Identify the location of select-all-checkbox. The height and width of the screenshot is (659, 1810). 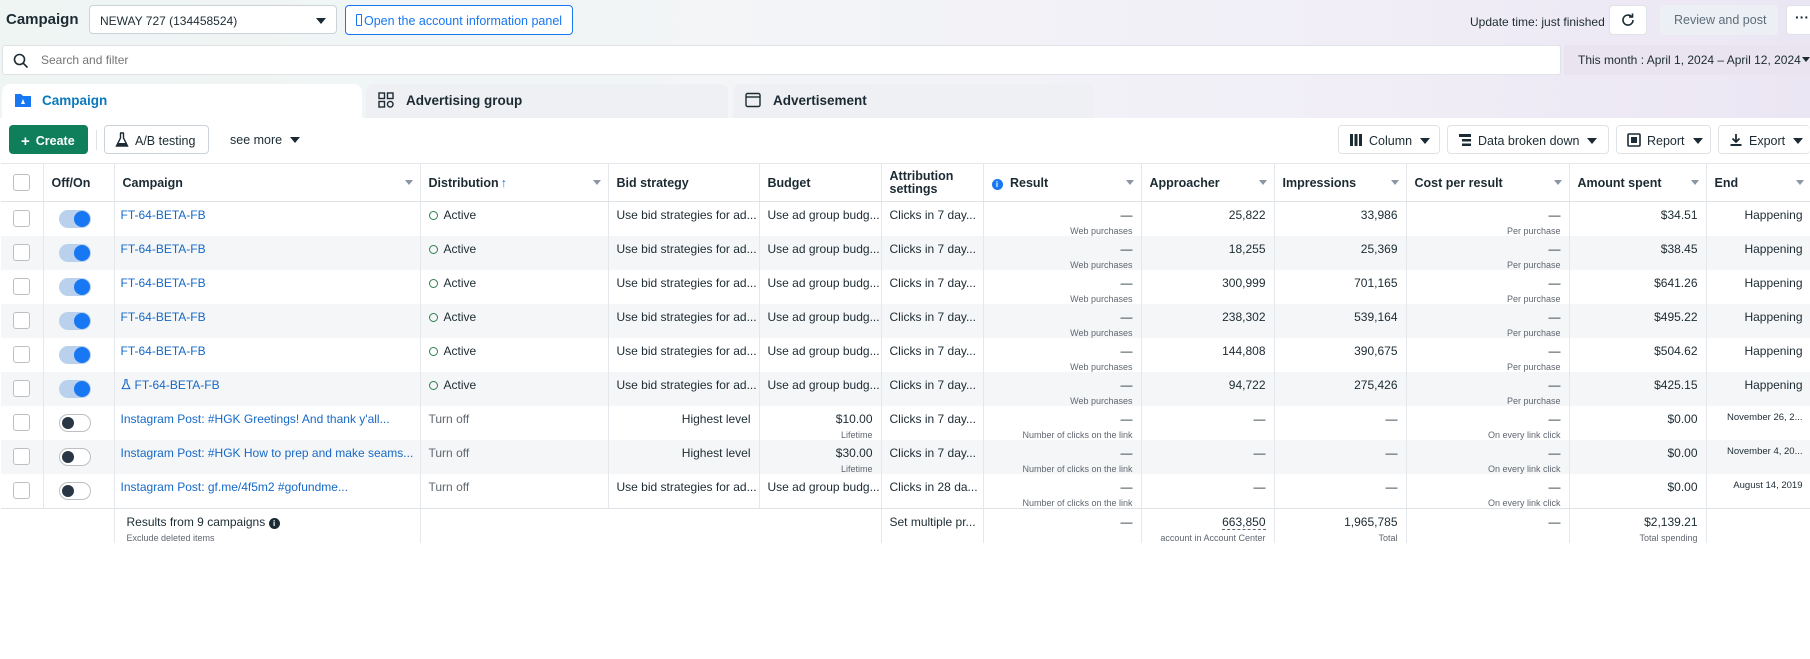
(21, 182).